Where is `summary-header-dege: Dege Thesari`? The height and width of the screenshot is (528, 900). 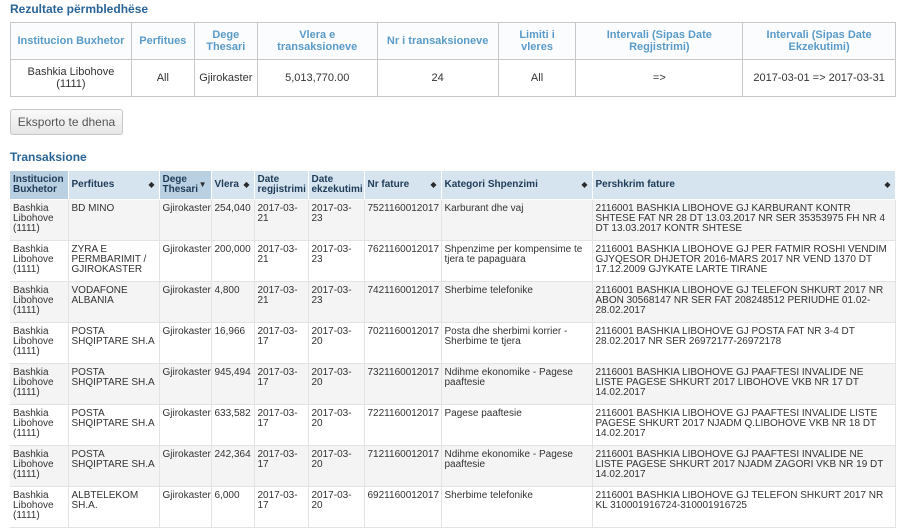 summary-header-dege: Dege Thesari is located at coordinates (225, 41).